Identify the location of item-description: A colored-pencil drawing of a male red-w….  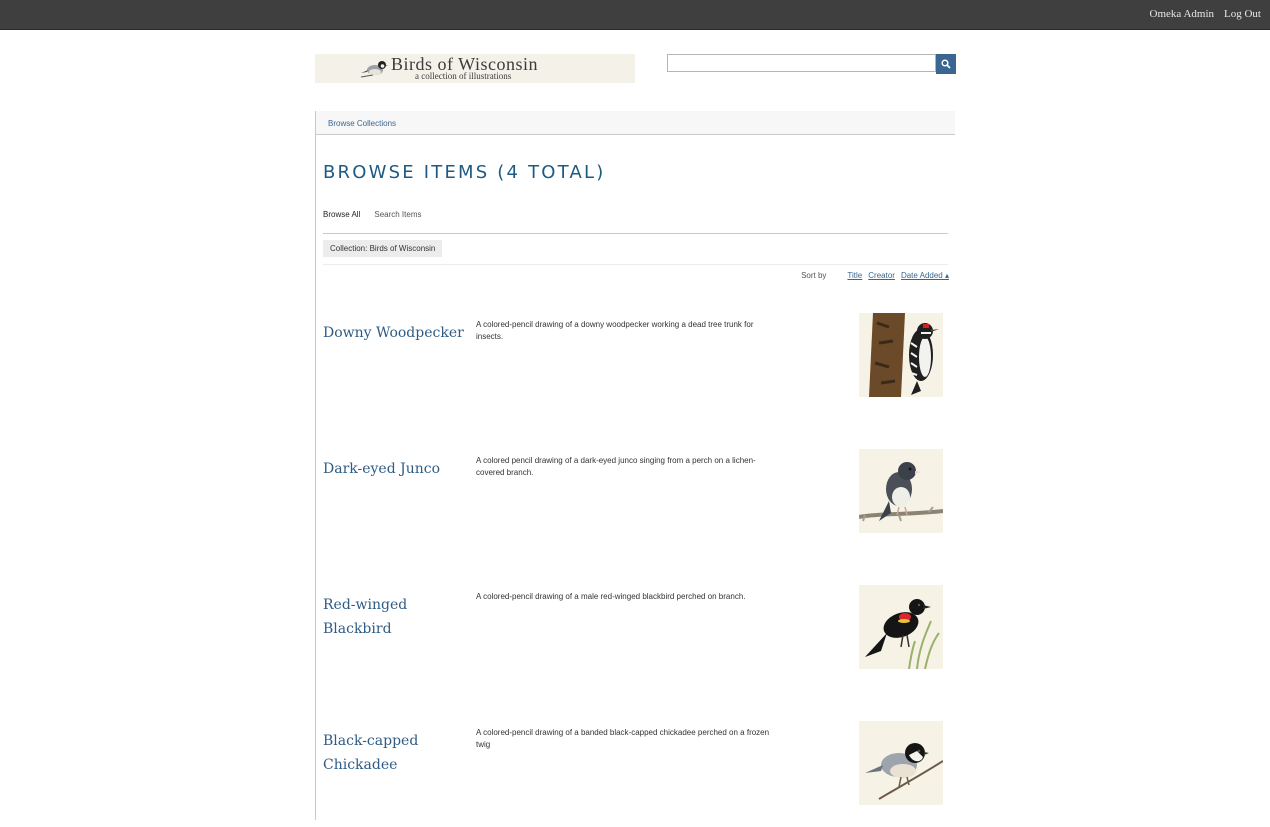
(611, 596).